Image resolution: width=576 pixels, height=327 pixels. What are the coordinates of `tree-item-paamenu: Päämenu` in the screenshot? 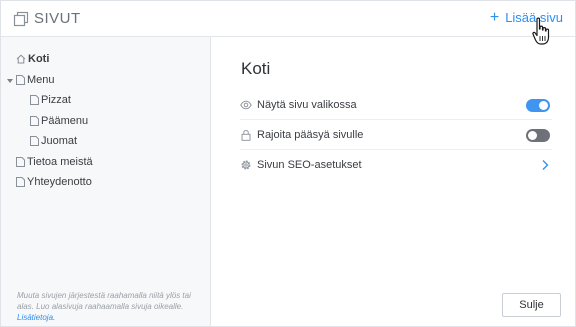 It's located at (106, 121).